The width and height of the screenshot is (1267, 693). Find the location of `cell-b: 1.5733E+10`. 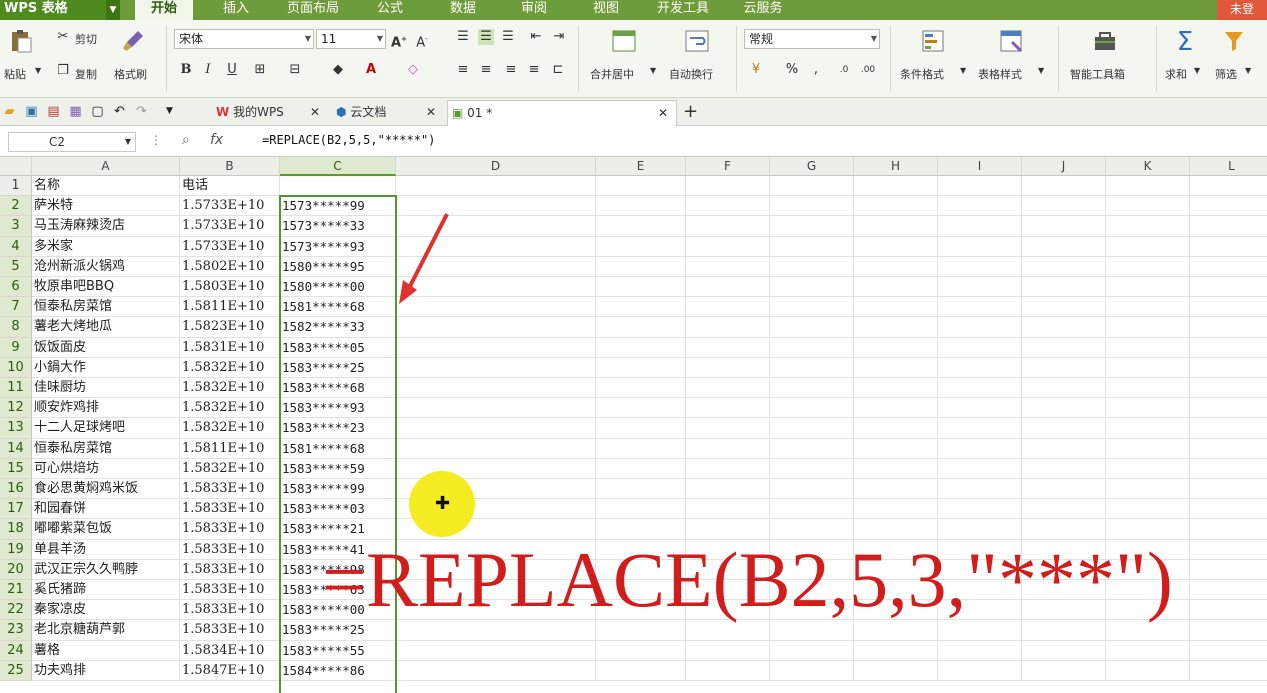

cell-b: 1.5733E+10 is located at coordinates (230, 246).